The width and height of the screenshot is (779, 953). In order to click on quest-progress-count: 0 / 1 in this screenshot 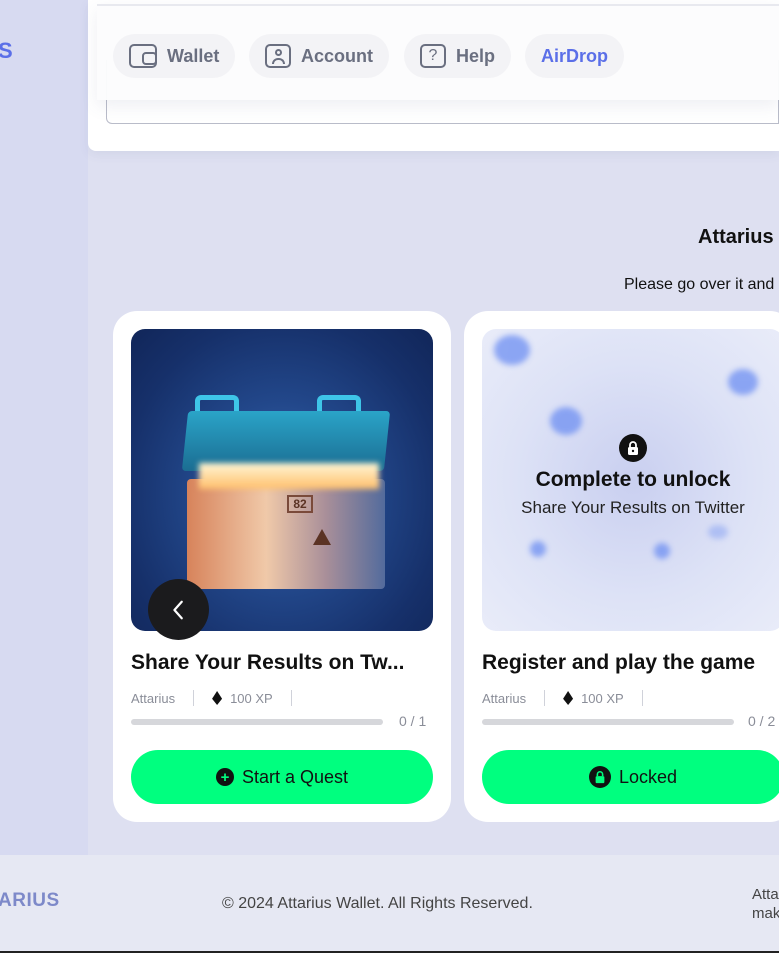, I will do `click(413, 721)`.